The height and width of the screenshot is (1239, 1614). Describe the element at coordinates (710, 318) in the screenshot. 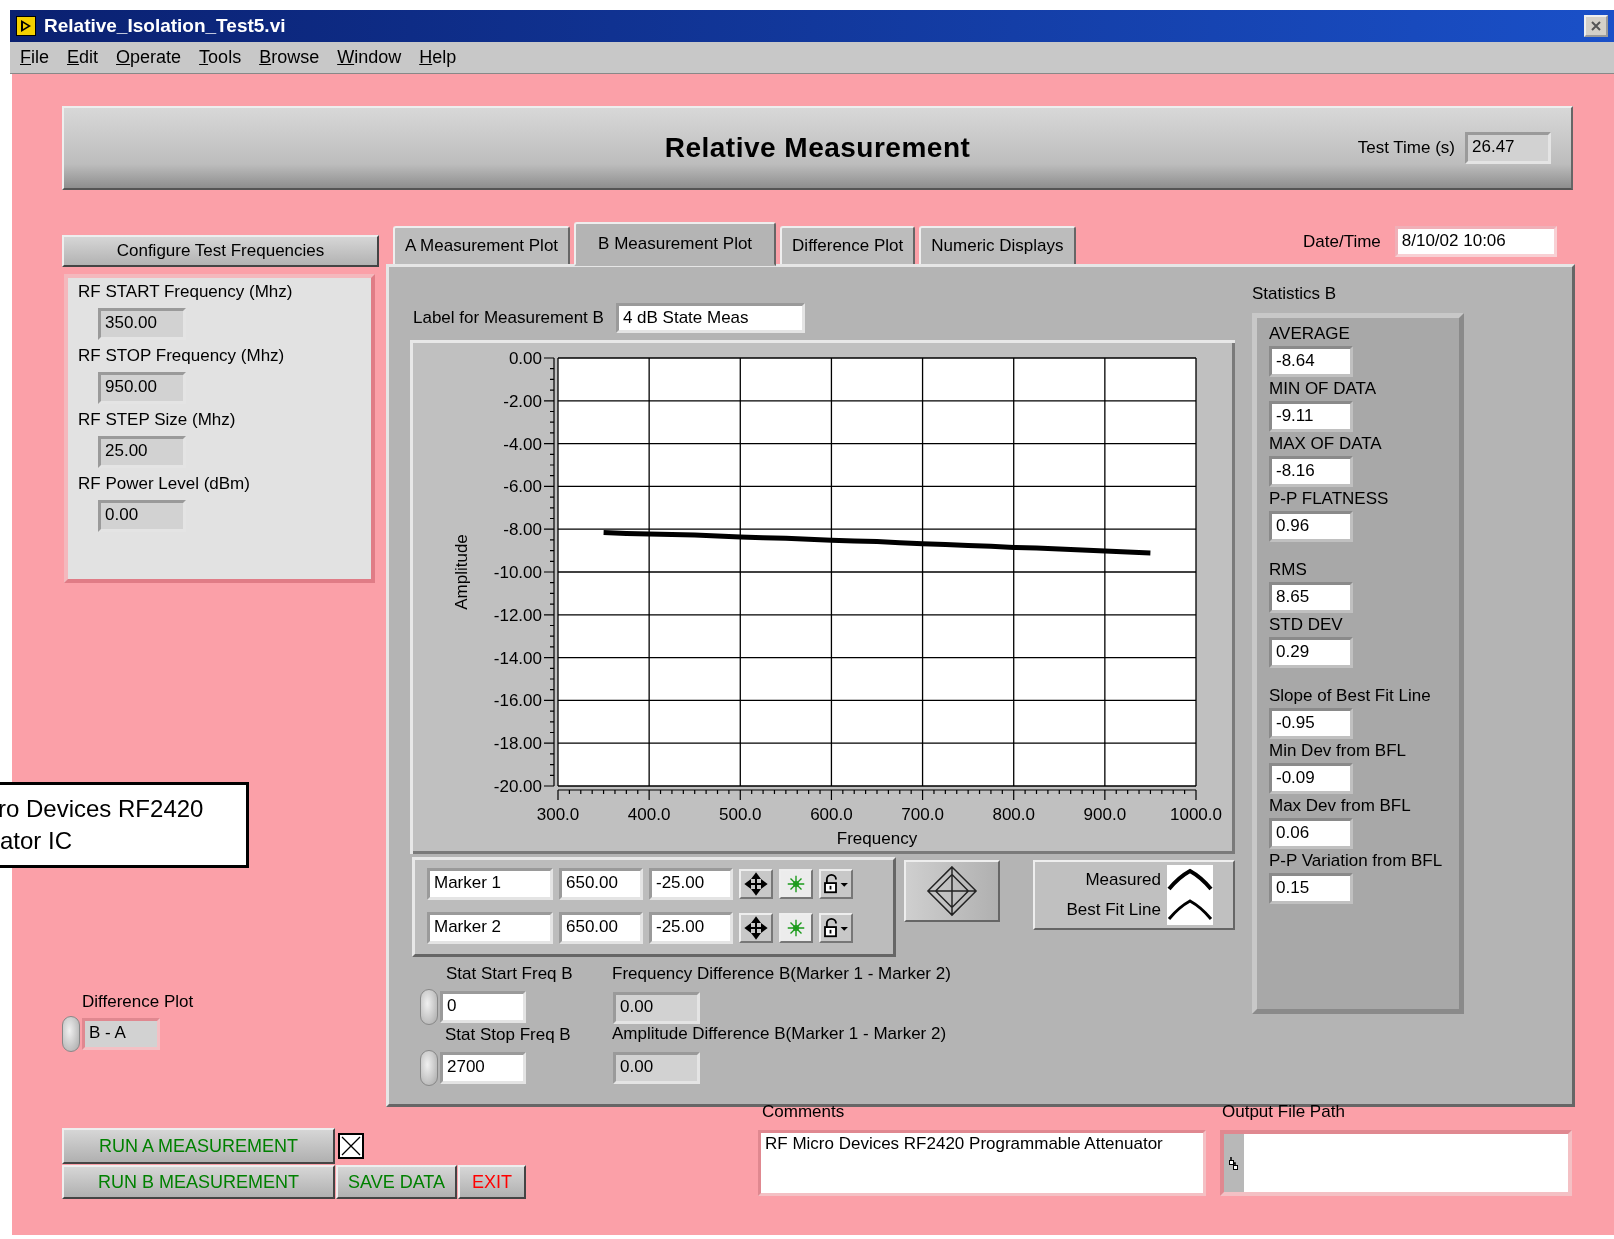

I see `measurement-label-field: 4 dB State Meas` at that location.